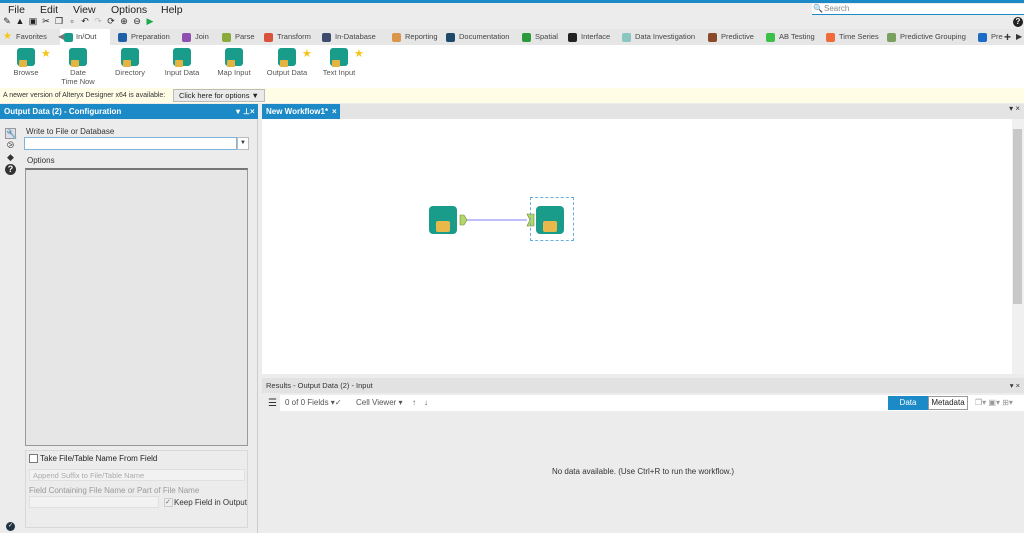 This screenshot has width=1024, height=533. I want to click on zoom-in-icon: ⊕, so click(124, 22).